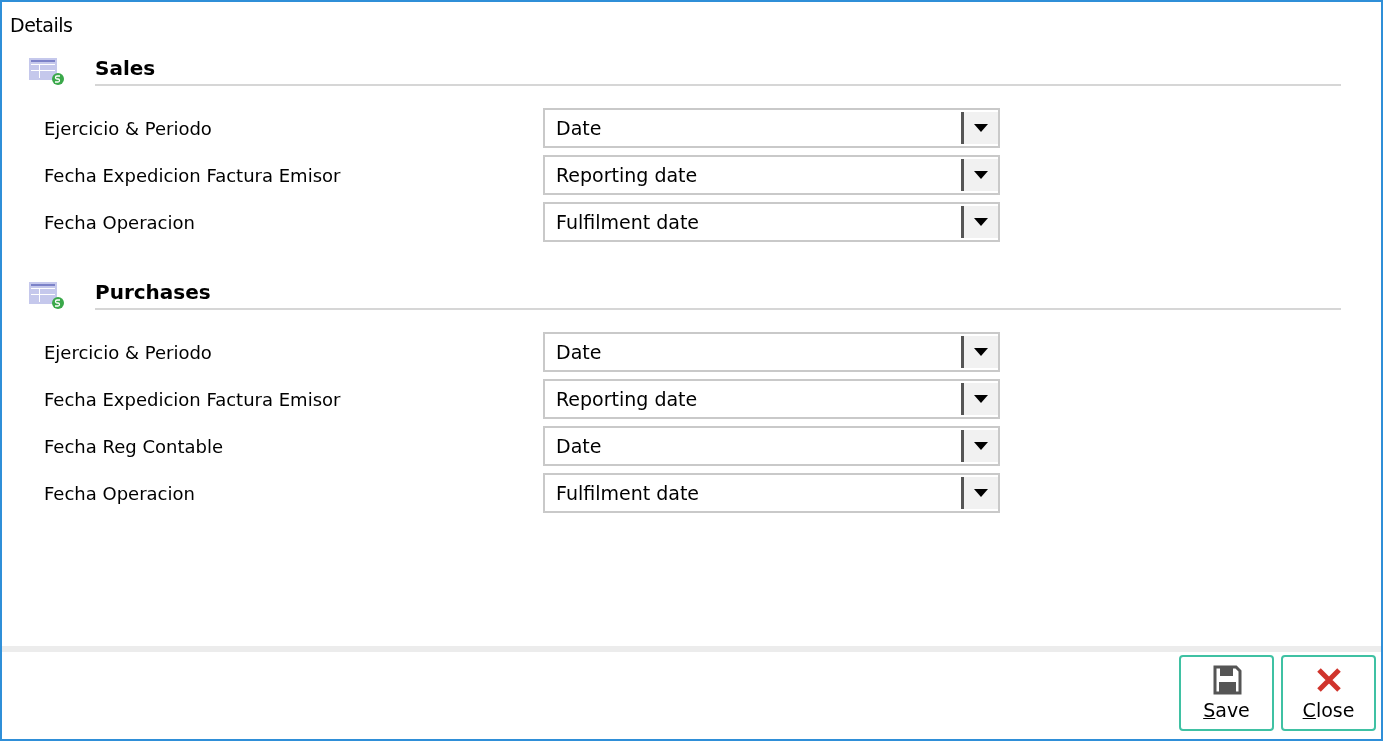 Image resolution: width=1383 pixels, height=741 pixels. Describe the element at coordinates (1328, 693) in the screenshot. I see `close-button: Close` at that location.